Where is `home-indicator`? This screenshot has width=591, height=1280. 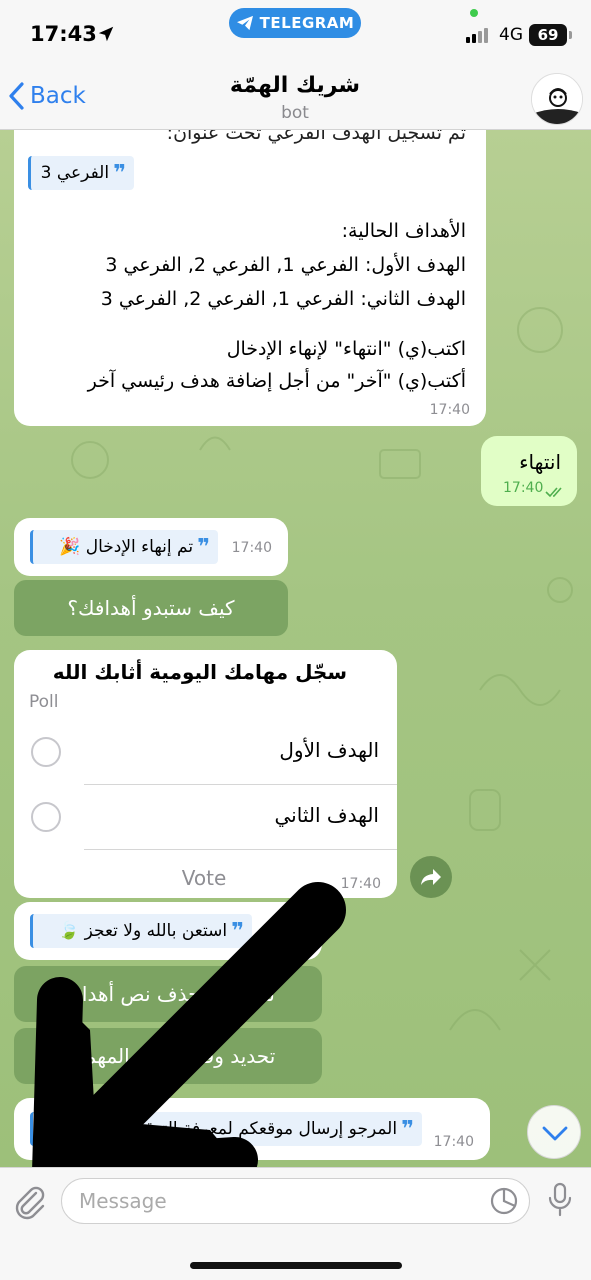 home-indicator is located at coordinates (296, 1265).